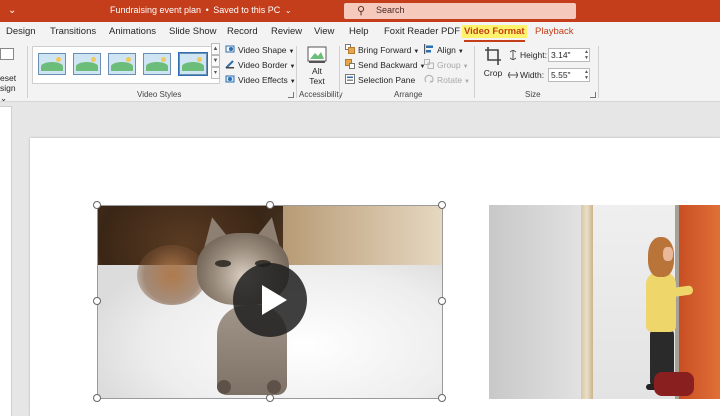 This screenshot has height=416, width=720. I want to click on slide-thumbnail-pane, so click(7, 259).